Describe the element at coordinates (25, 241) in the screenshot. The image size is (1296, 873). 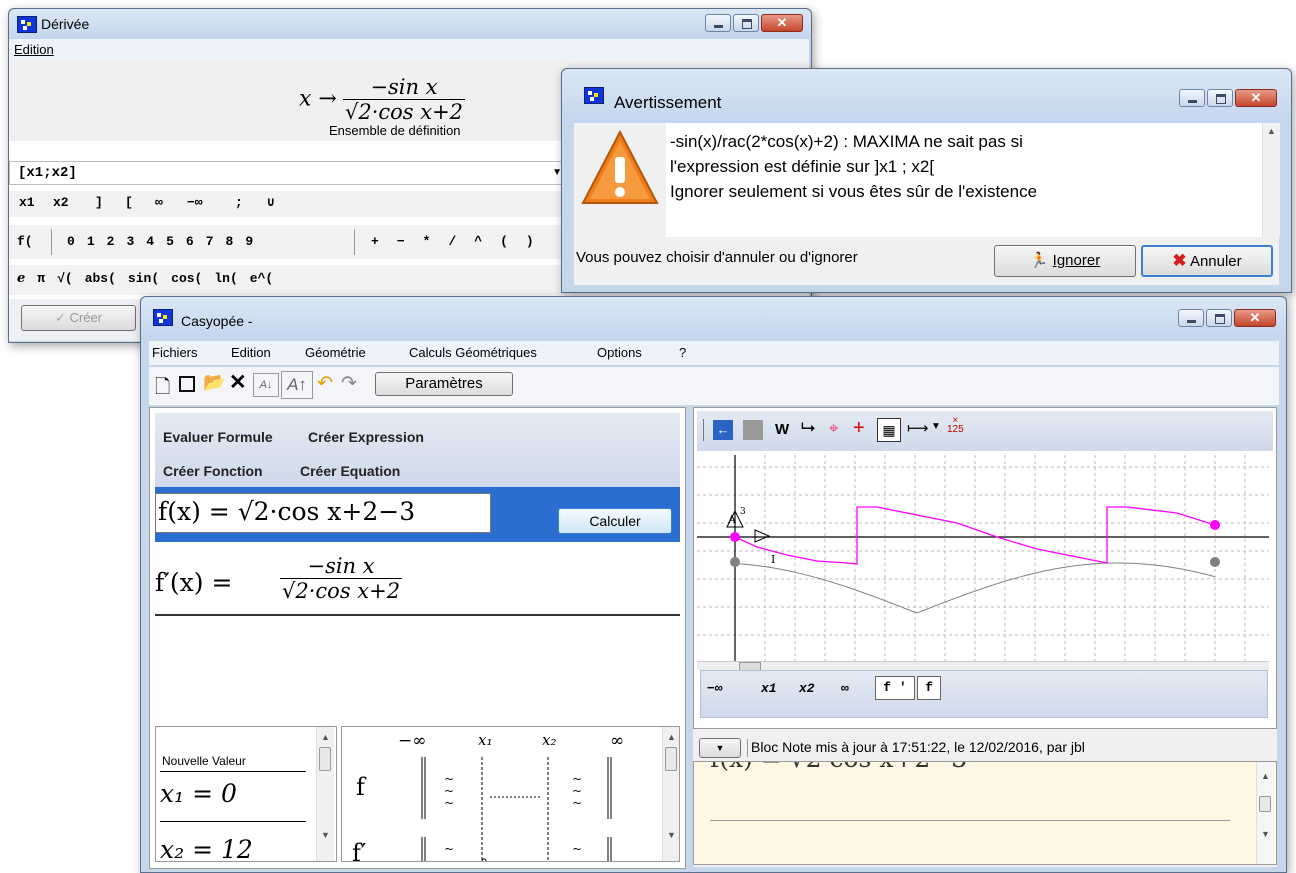
I see `key-f: f(` at that location.